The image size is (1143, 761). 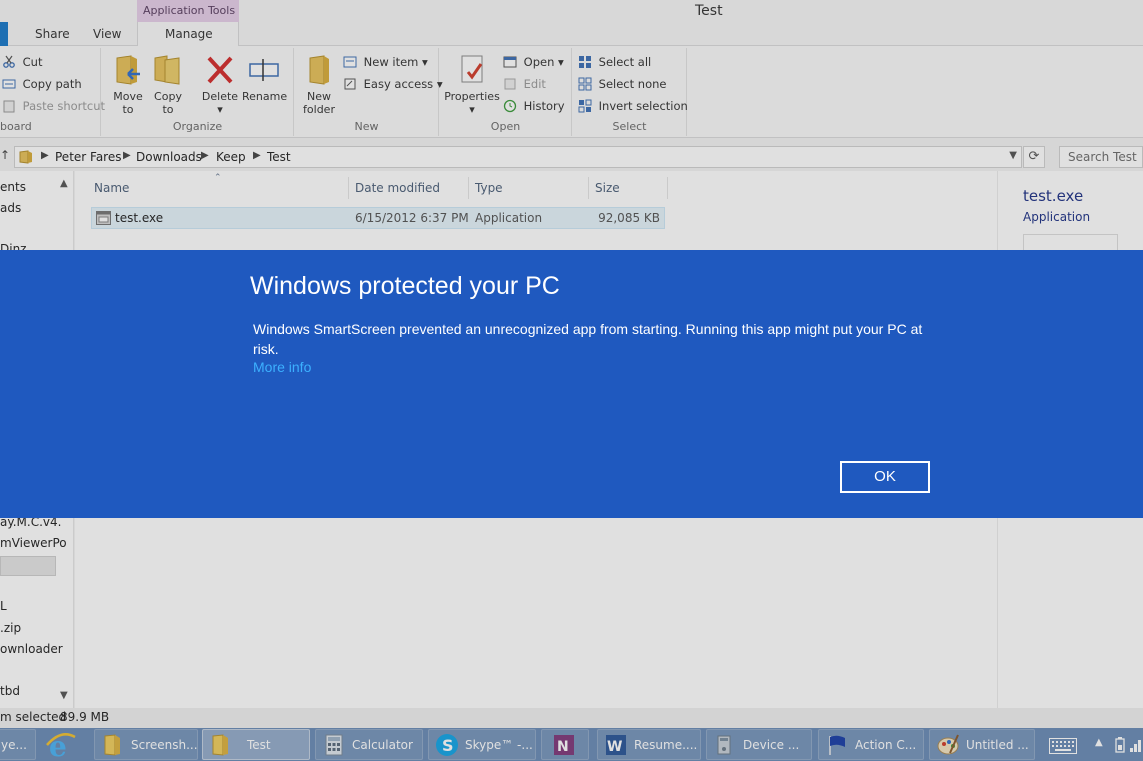 What do you see at coordinates (231, 157) in the screenshot?
I see `breadcrumb-keep: Keep` at bounding box center [231, 157].